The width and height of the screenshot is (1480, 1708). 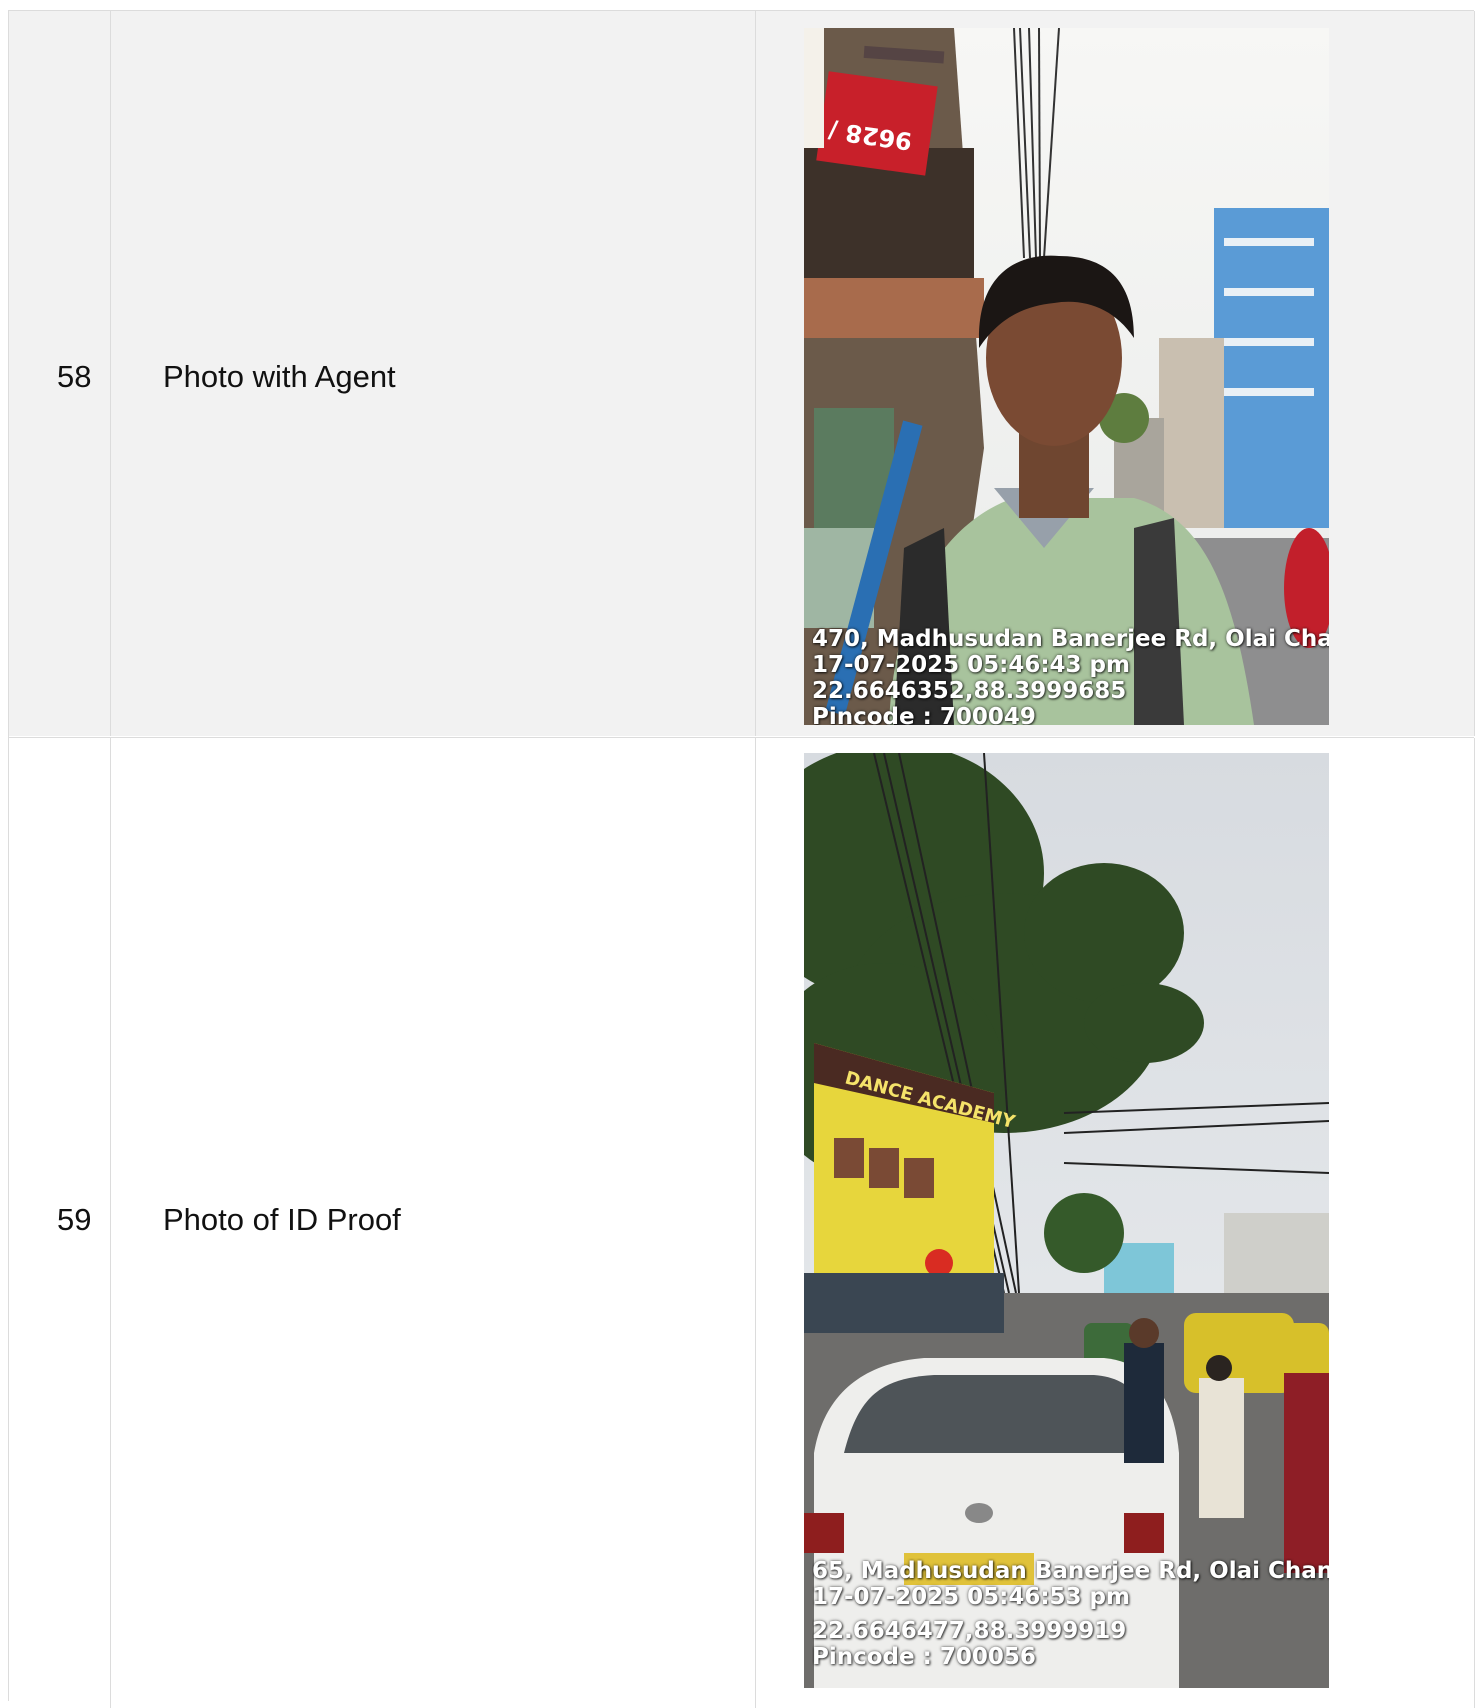 I want to click on stamp-coordinates: 22.6646352,88.3999685, so click(x=969, y=691).